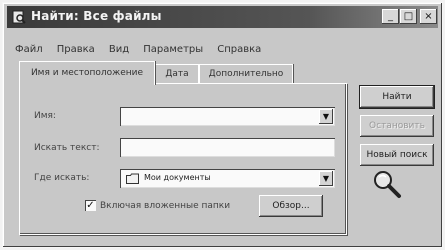  What do you see at coordinates (397, 126) in the screenshot?
I see `stop-button: Остановить` at bounding box center [397, 126].